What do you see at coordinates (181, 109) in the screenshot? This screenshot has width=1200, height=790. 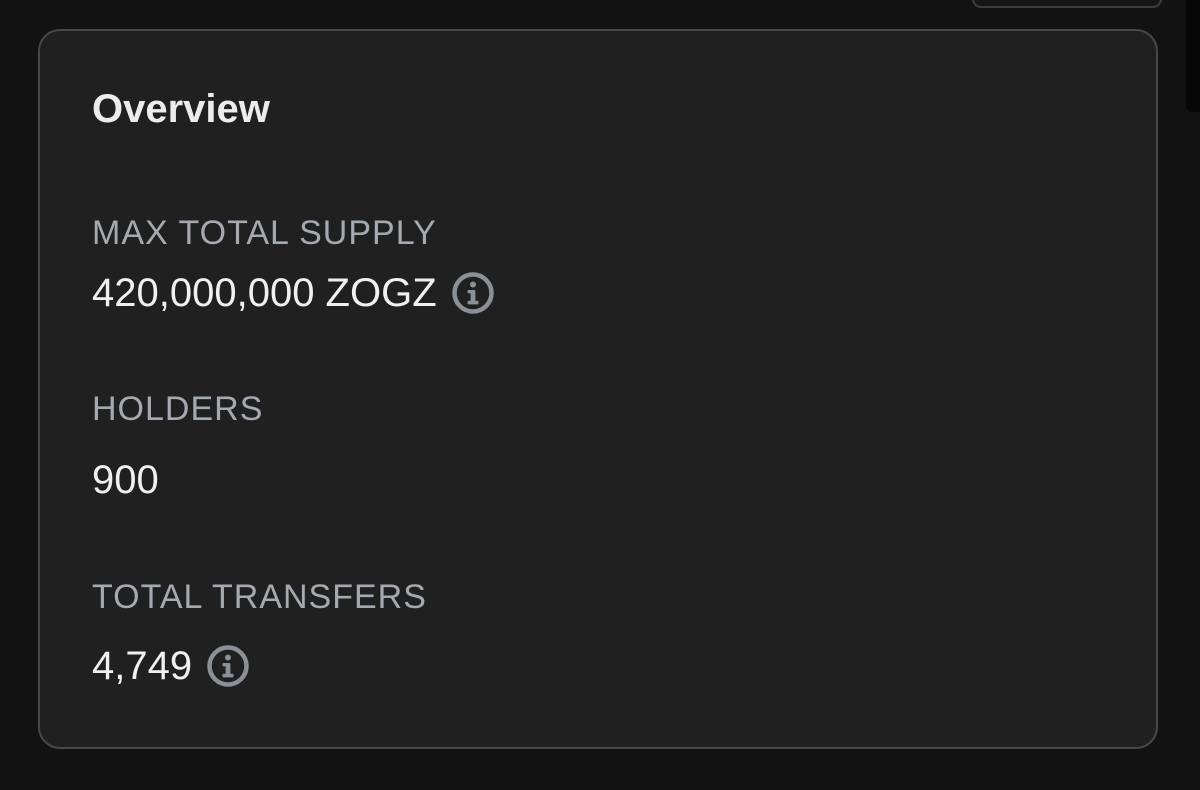 I see `card-title: Overview` at bounding box center [181, 109].